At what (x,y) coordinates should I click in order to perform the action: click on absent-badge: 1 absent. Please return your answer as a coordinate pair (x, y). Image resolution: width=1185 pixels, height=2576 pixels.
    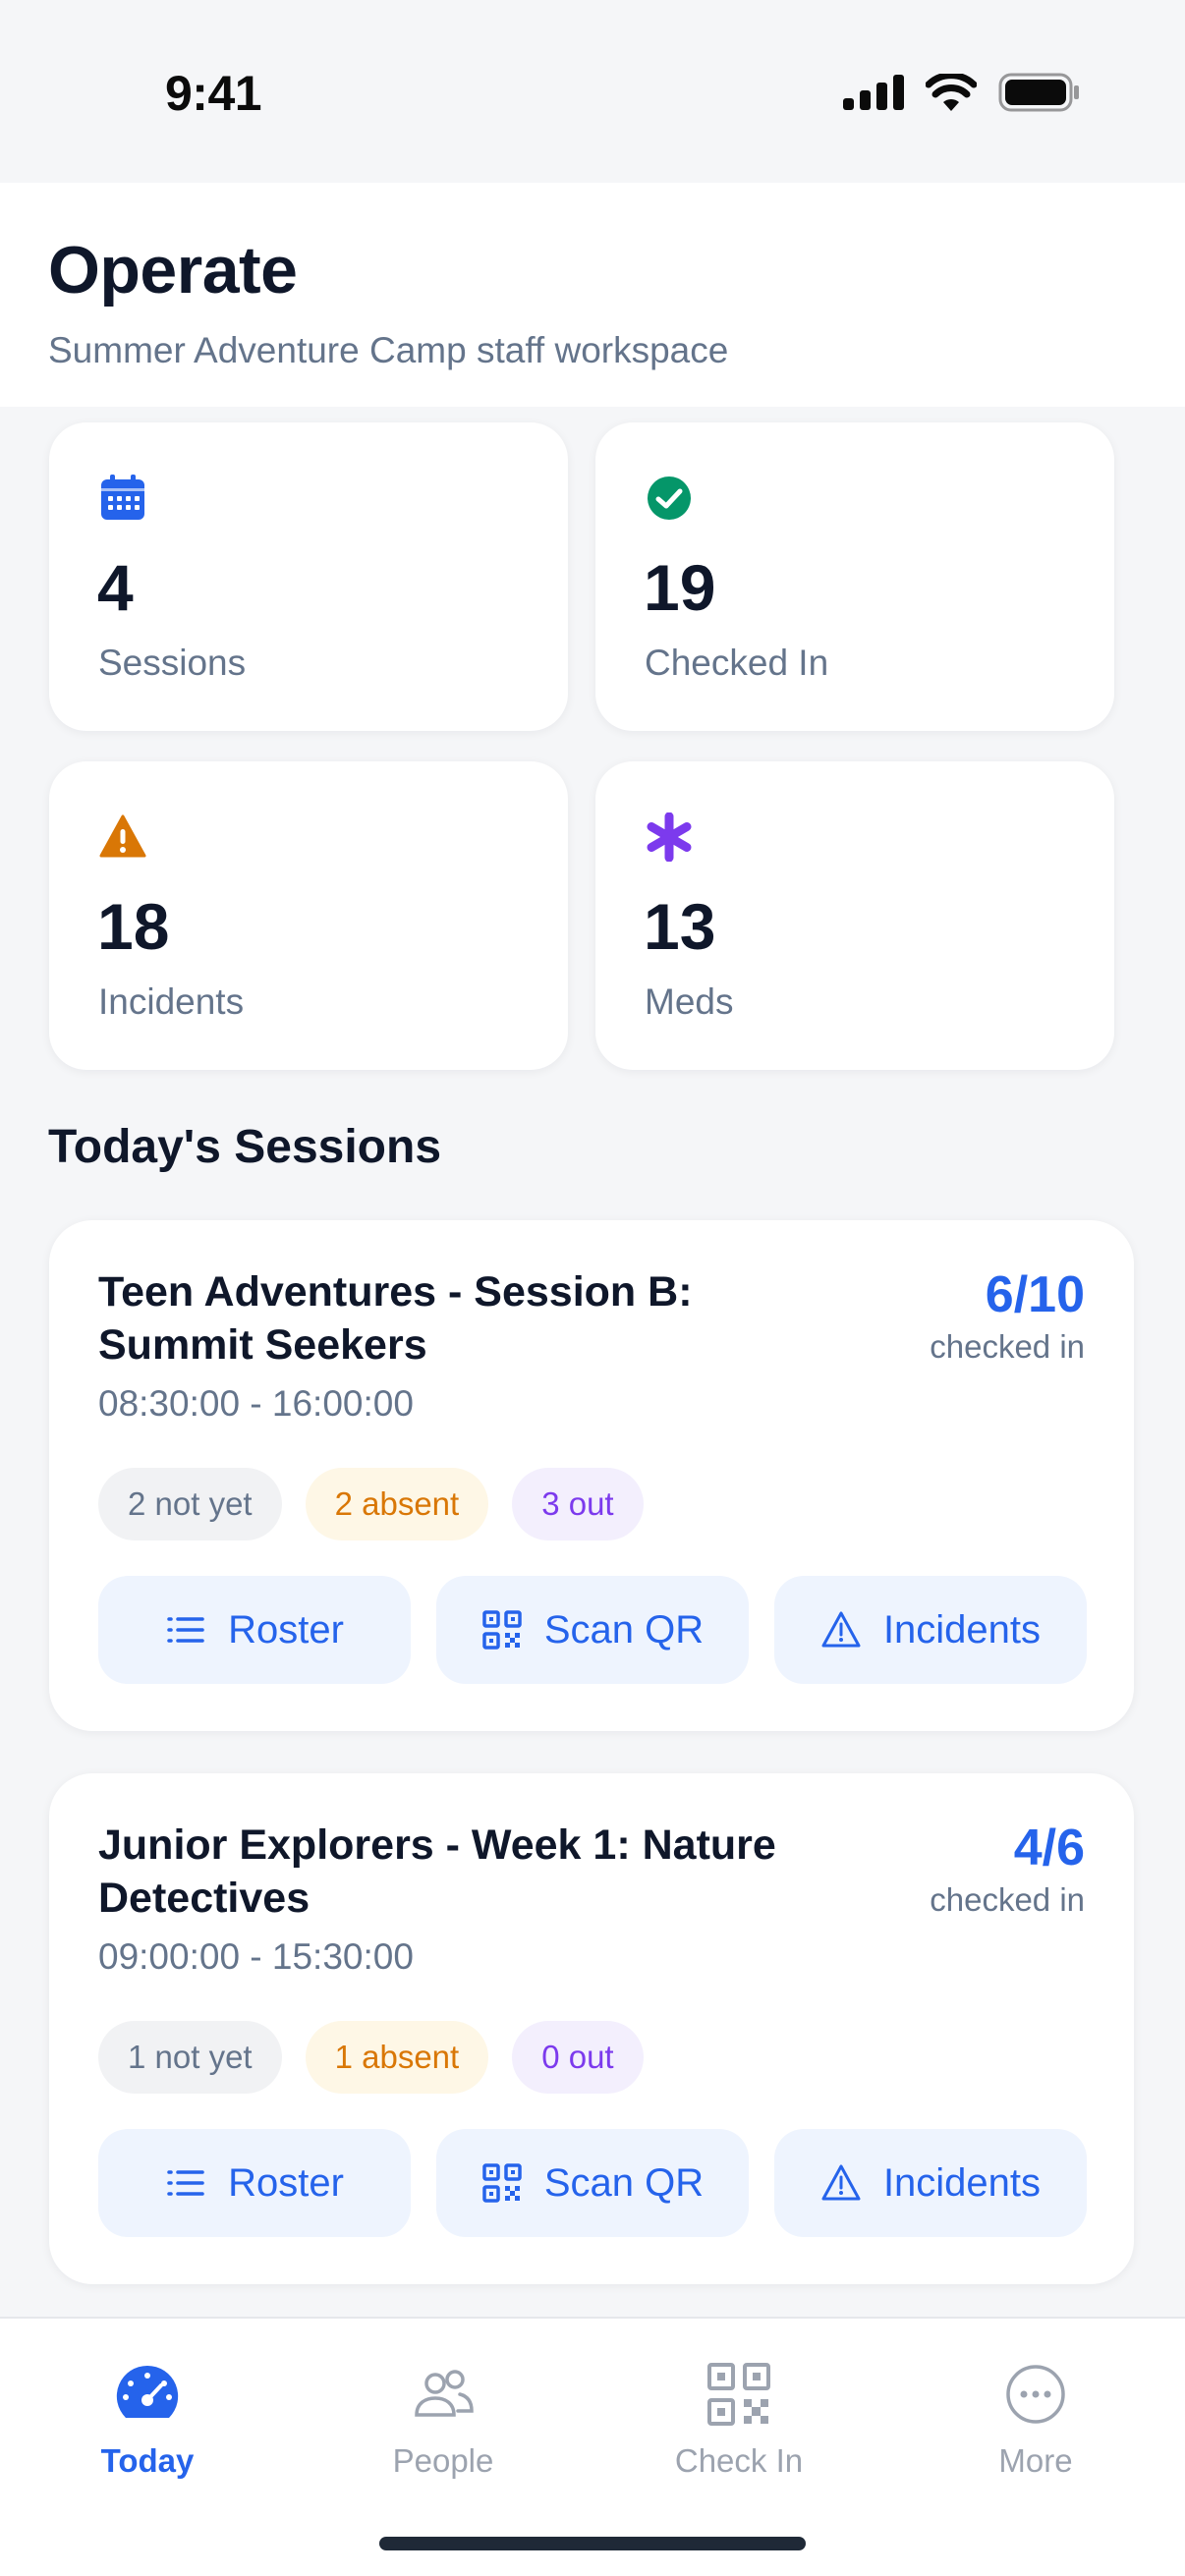
    Looking at the image, I should click on (397, 2057).